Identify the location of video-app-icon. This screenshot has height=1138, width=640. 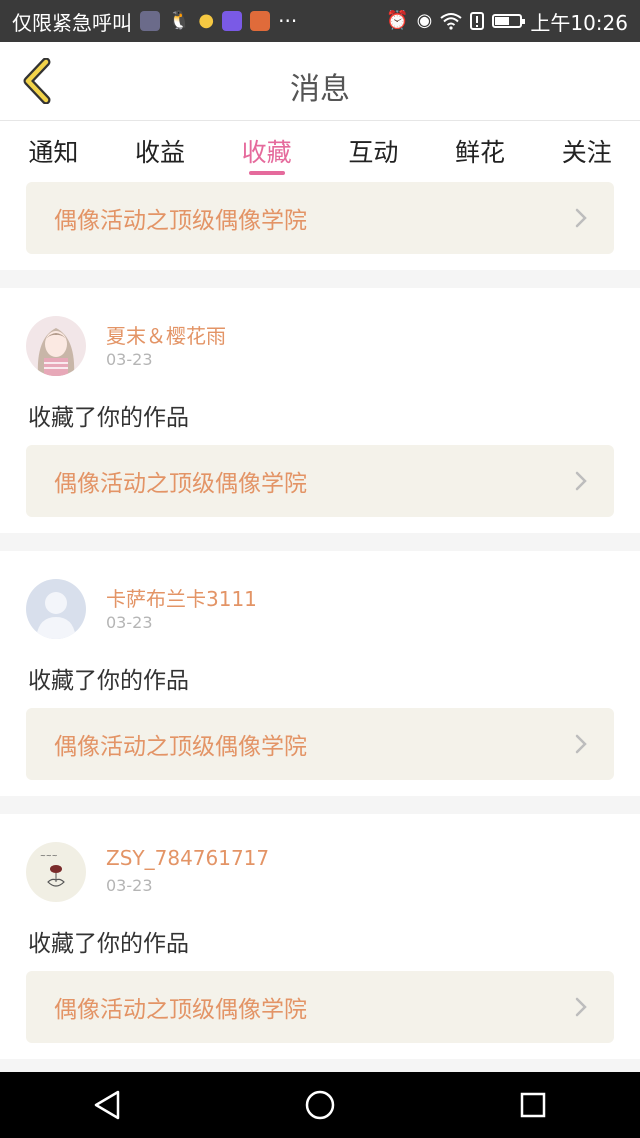
(260, 21).